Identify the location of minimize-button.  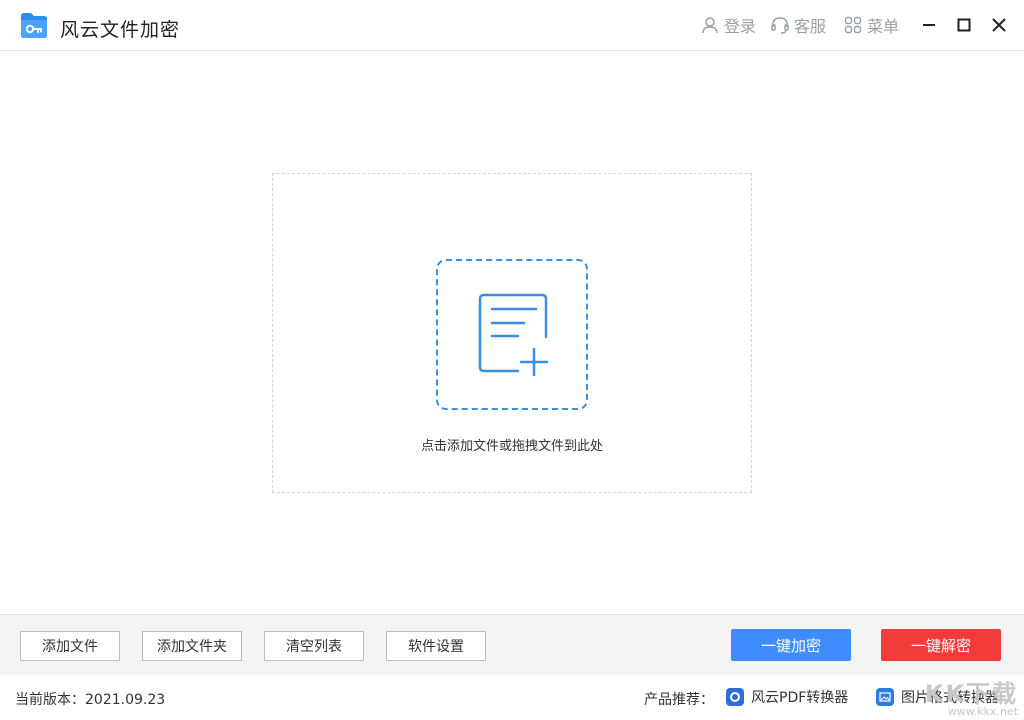
(929, 25).